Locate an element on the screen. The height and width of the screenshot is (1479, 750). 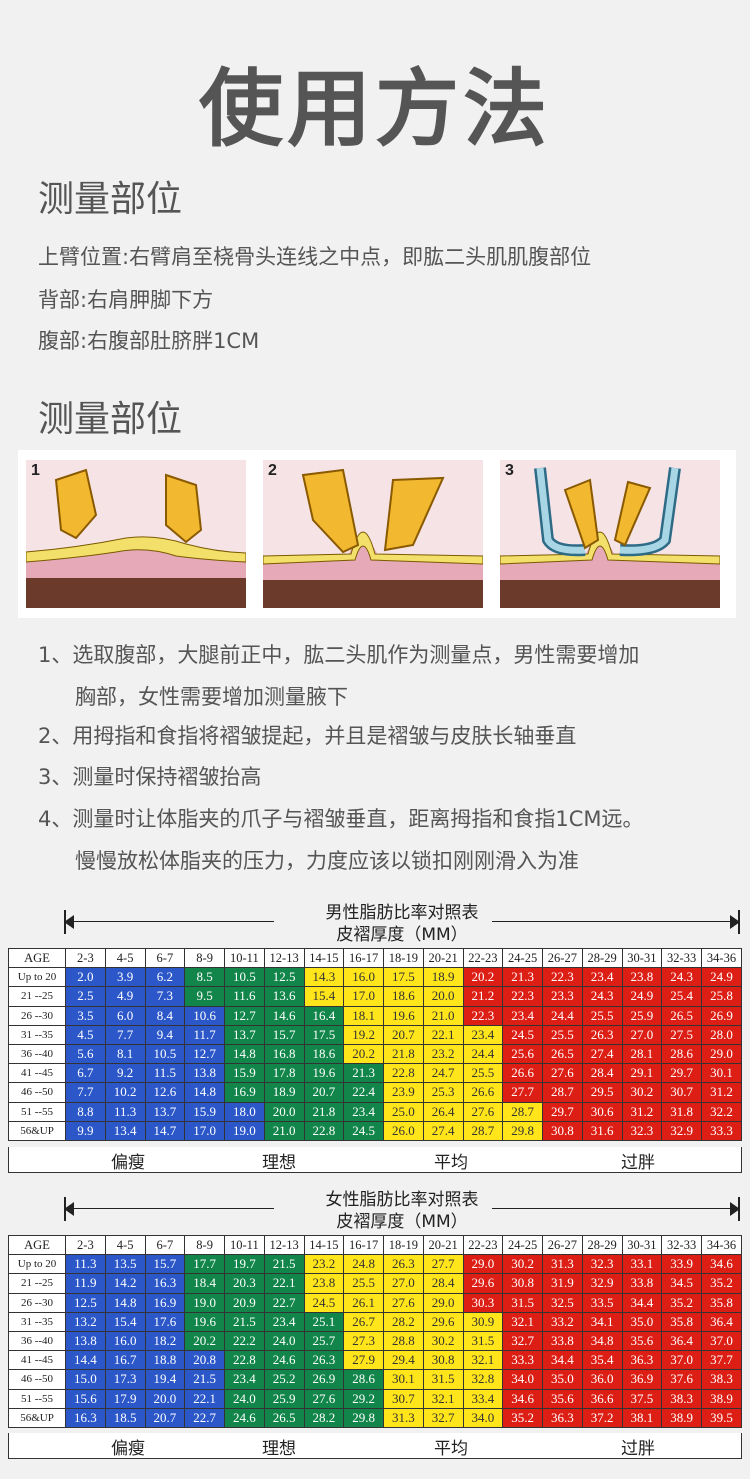
skinfold-column-header: 30-31 is located at coordinates (642, 958).